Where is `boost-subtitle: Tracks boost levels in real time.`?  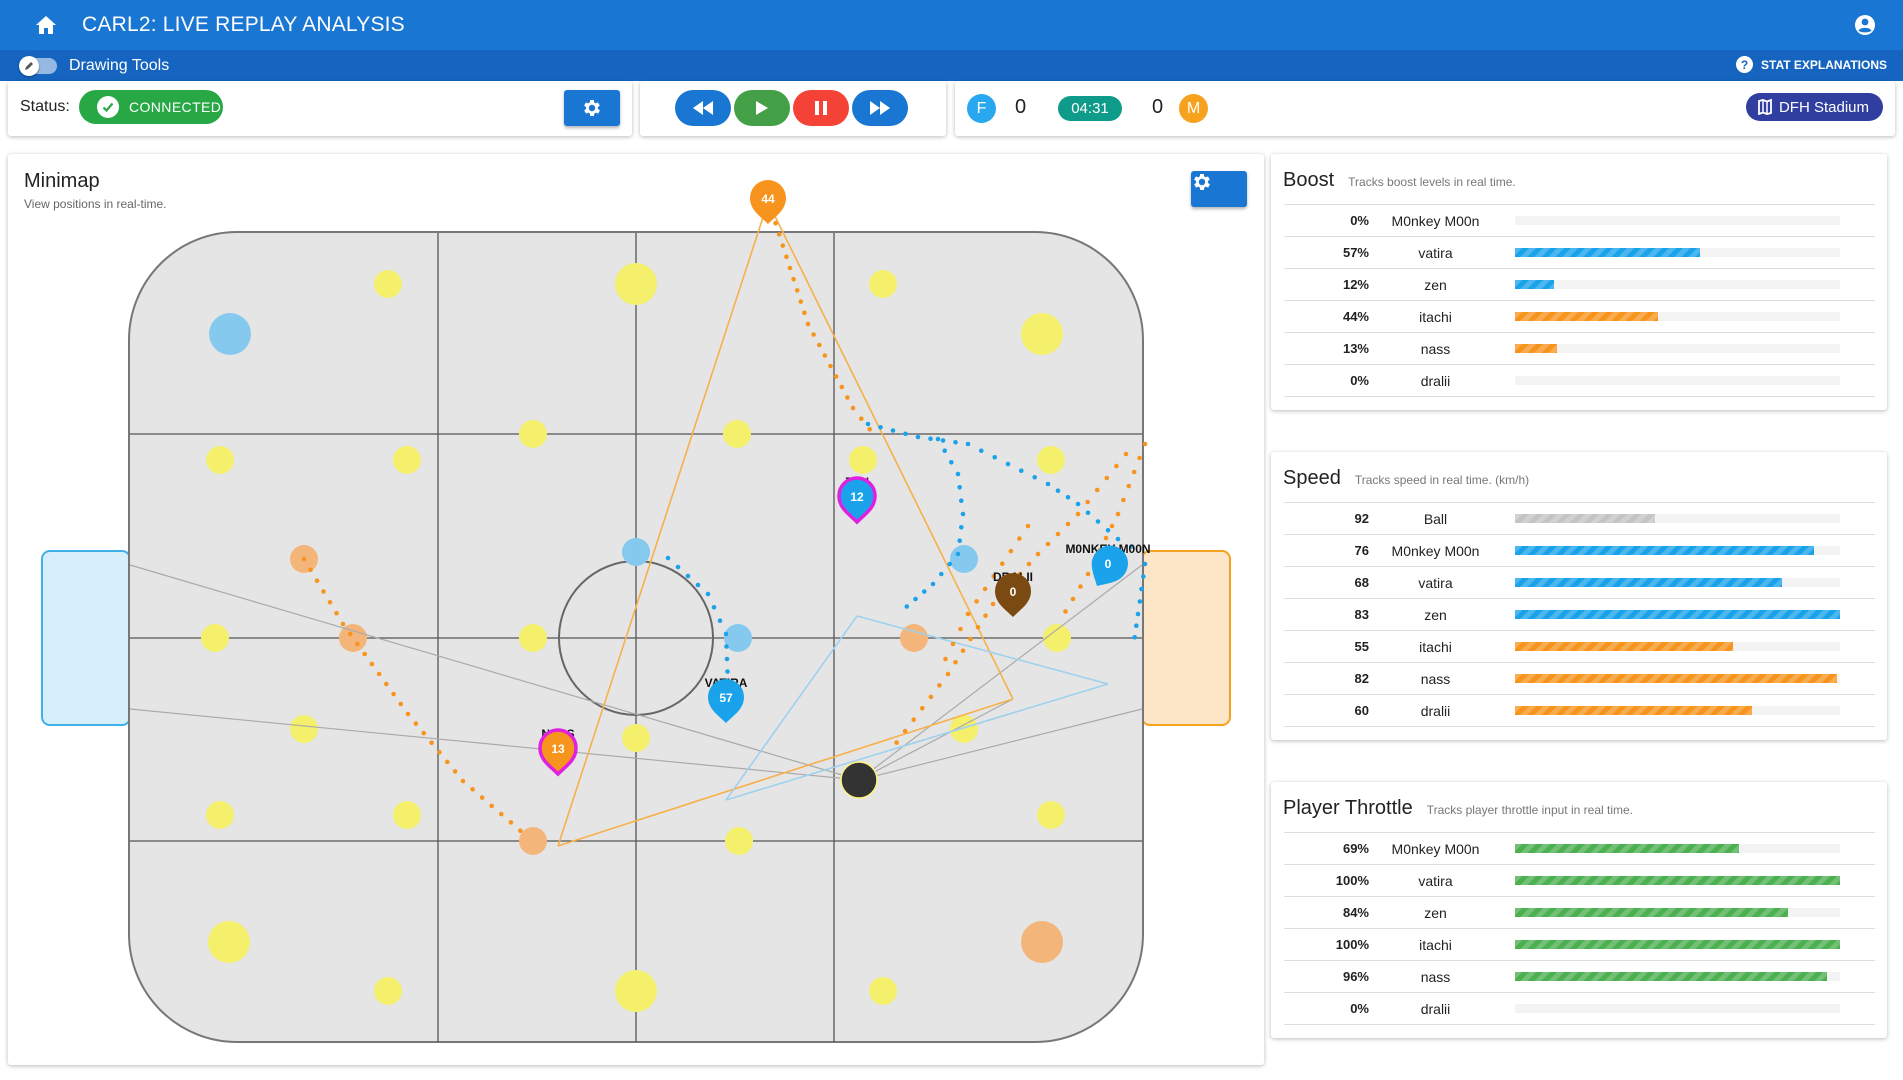 boost-subtitle: Tracks boost levels in real time. is located at coordinates (1432, 182).